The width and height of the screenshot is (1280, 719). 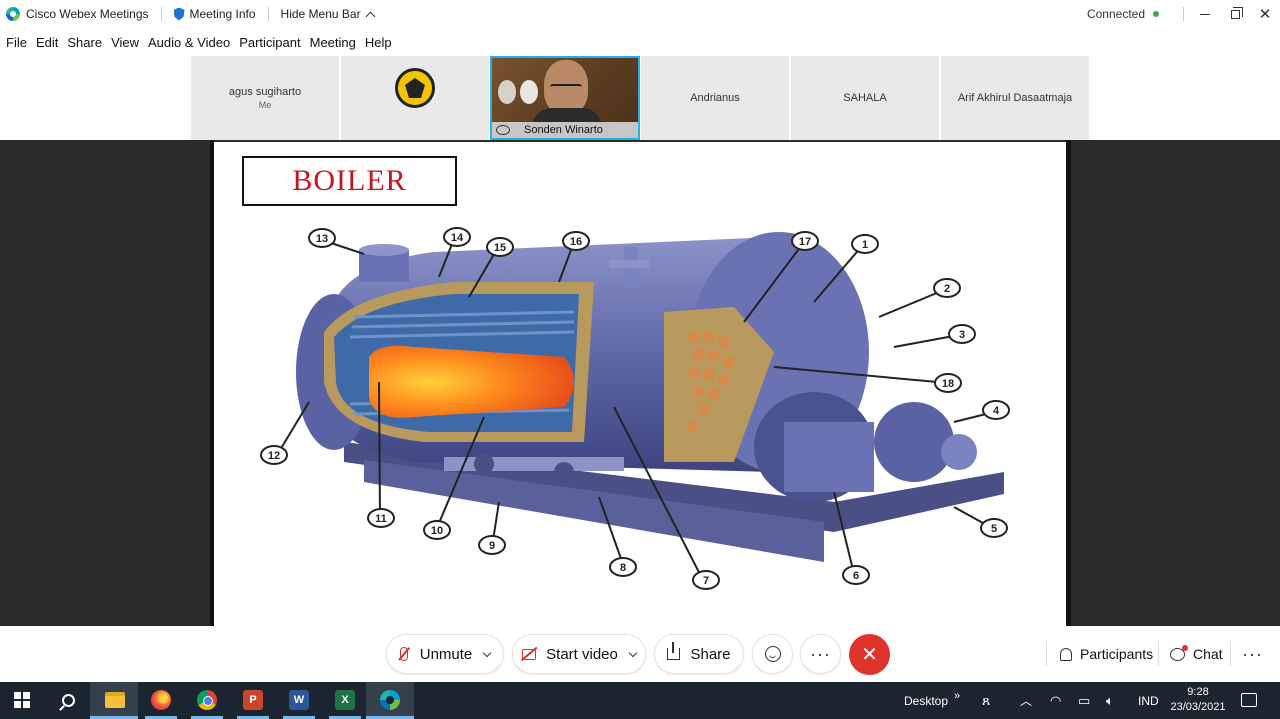 What do you see at coordinates (253, 700) in the screenshot?
I see `powerpoint-button: P` at bounding box center [253, 700].